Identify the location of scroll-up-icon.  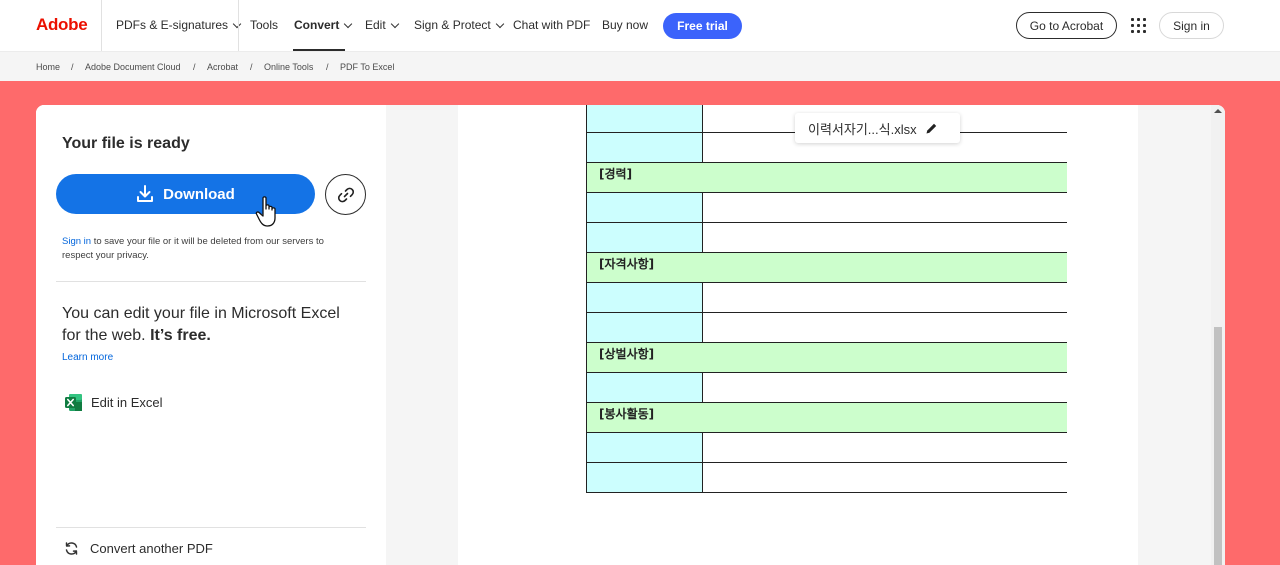
(1218, 111).